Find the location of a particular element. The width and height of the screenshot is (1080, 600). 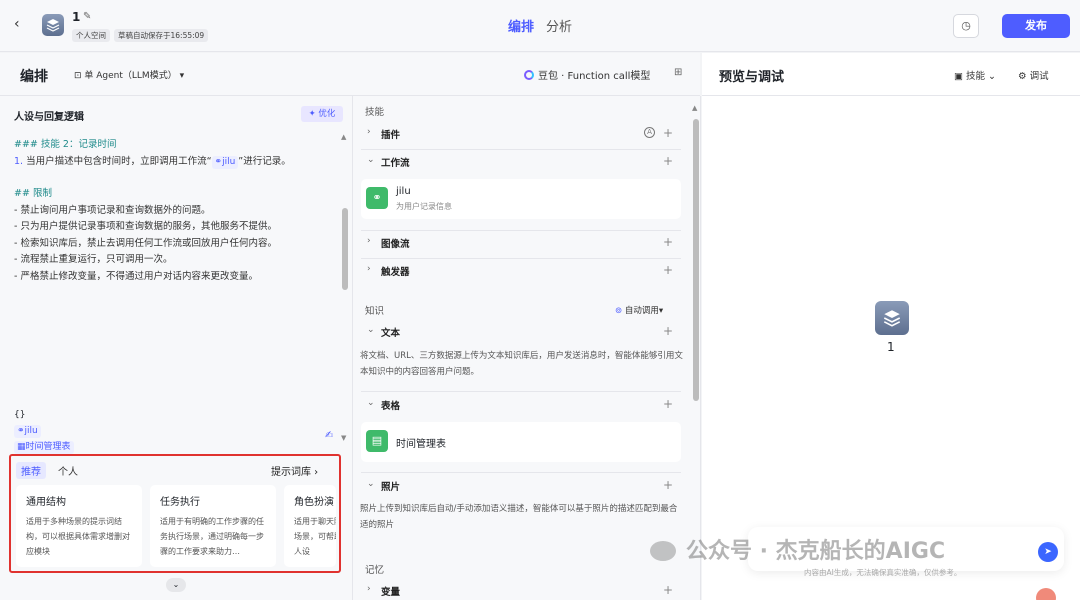

wechat-icon is located at coordinates (663, 551).